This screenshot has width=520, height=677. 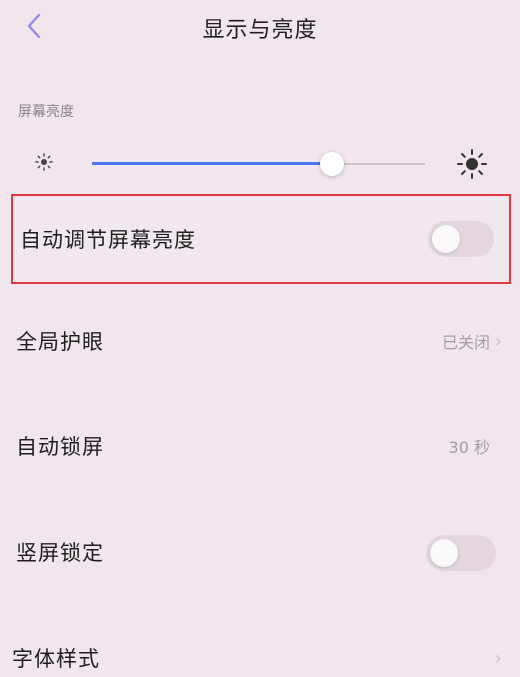 What do you see at coordinates (472, 164) in the screenshot?
I see `sun-large-icon` at bounding box center [472, 164].